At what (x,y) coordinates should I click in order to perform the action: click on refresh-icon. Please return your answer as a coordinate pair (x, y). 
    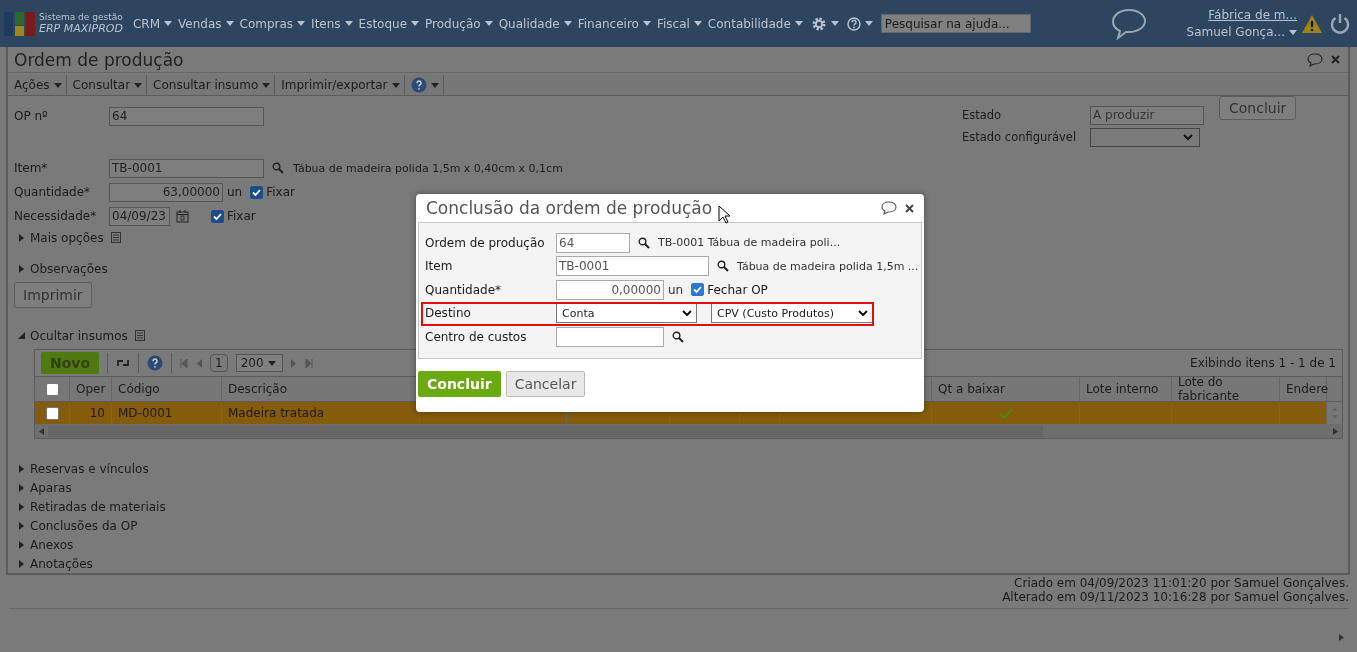
    Looking at the image, I should click on (123, 363).